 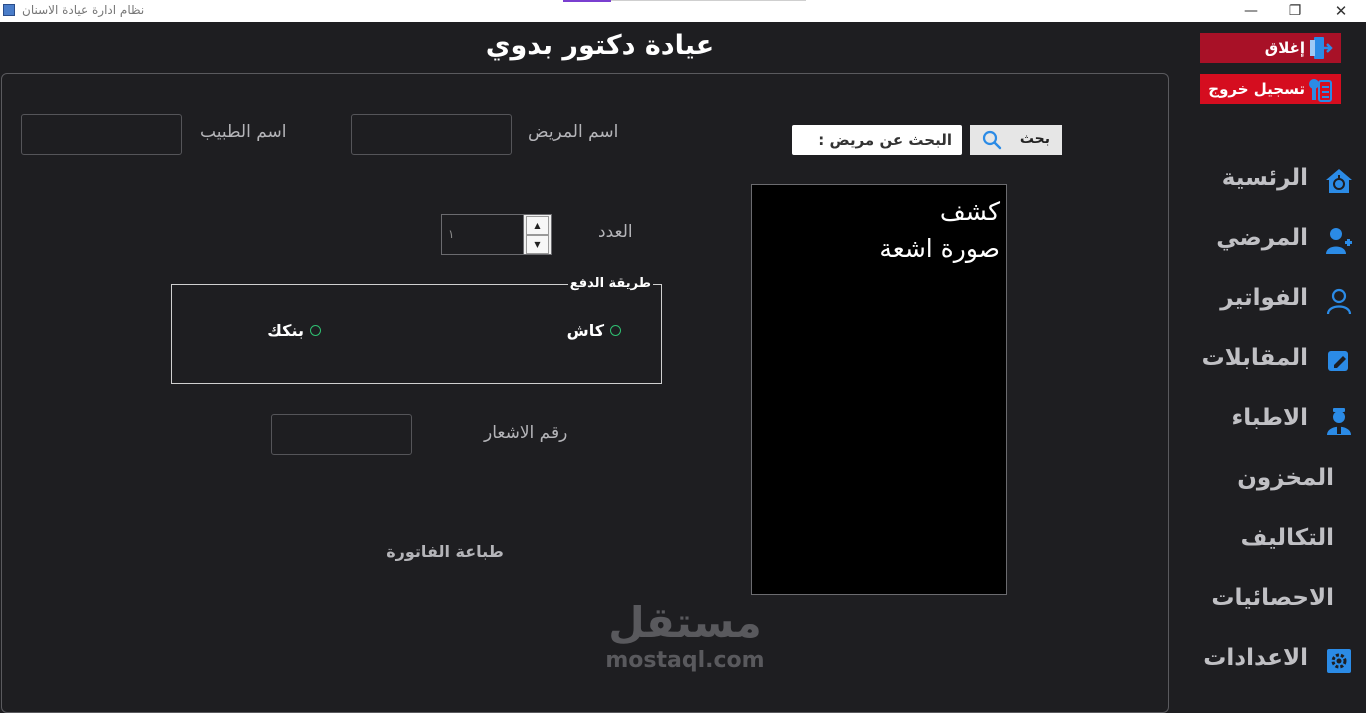 I want to click on patient-icon, so click(x=1339, y=241).